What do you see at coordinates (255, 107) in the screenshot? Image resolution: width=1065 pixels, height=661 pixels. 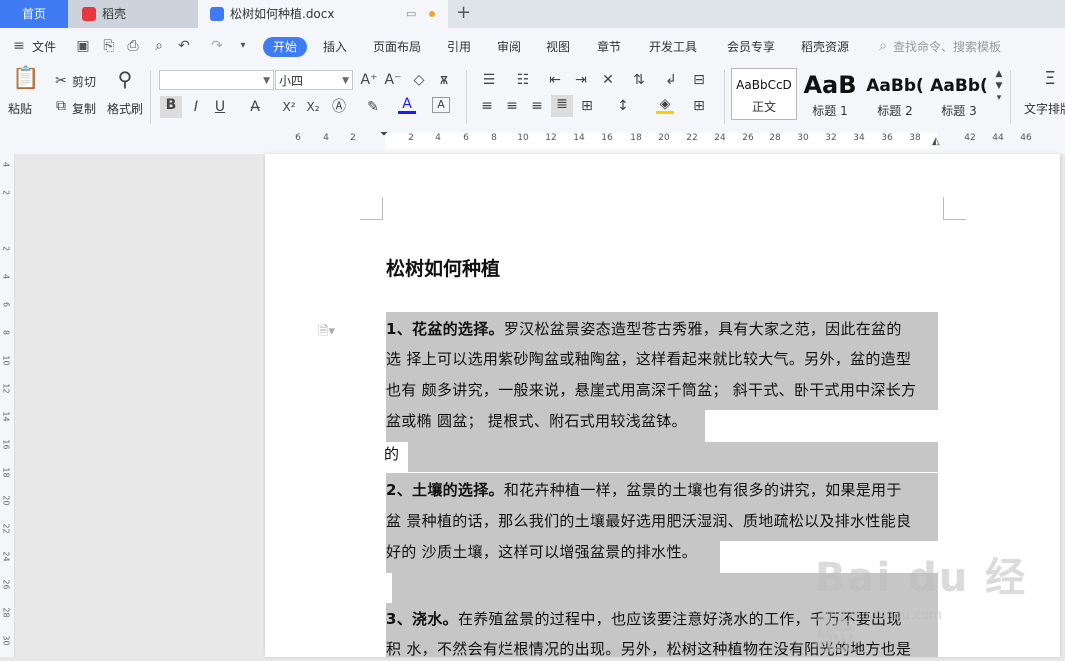 I see `strikethrough-icon: A̶` at bounding box center [255, 107].